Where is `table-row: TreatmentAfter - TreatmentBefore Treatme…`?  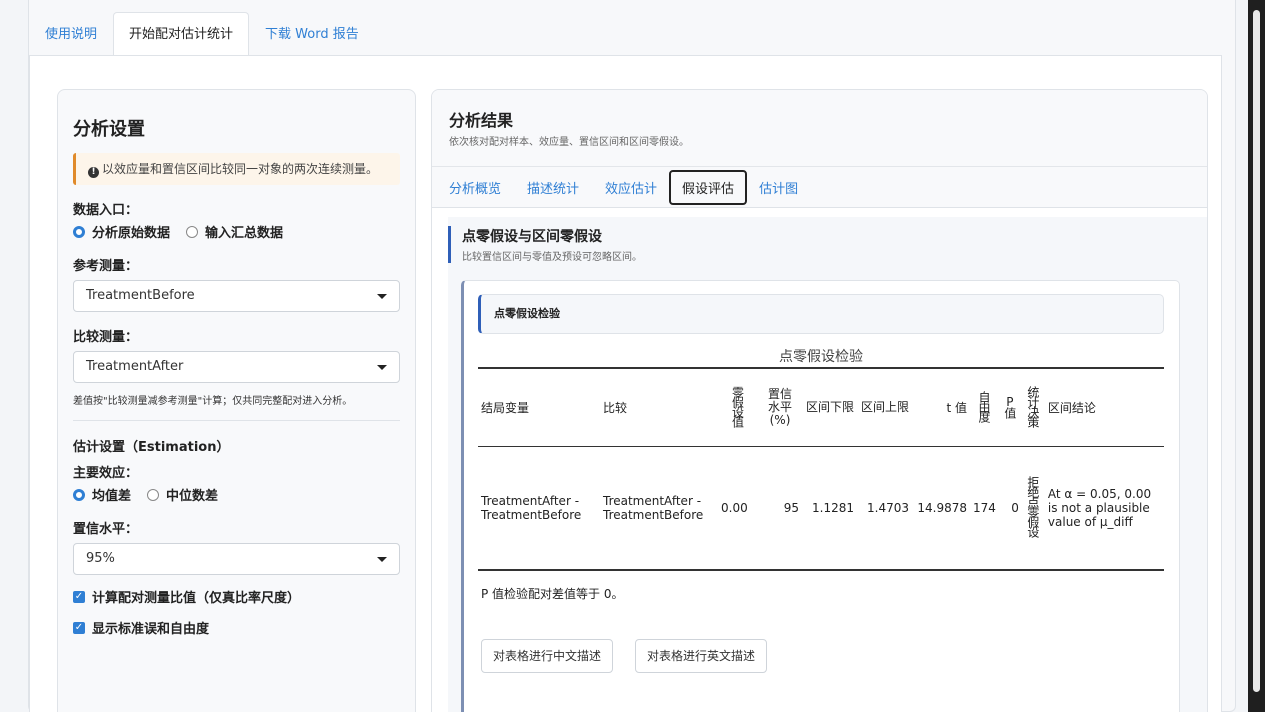
table-row: TreatmentAfter - TreatmentBefore Treatme… is located at coordinates (821, 508).